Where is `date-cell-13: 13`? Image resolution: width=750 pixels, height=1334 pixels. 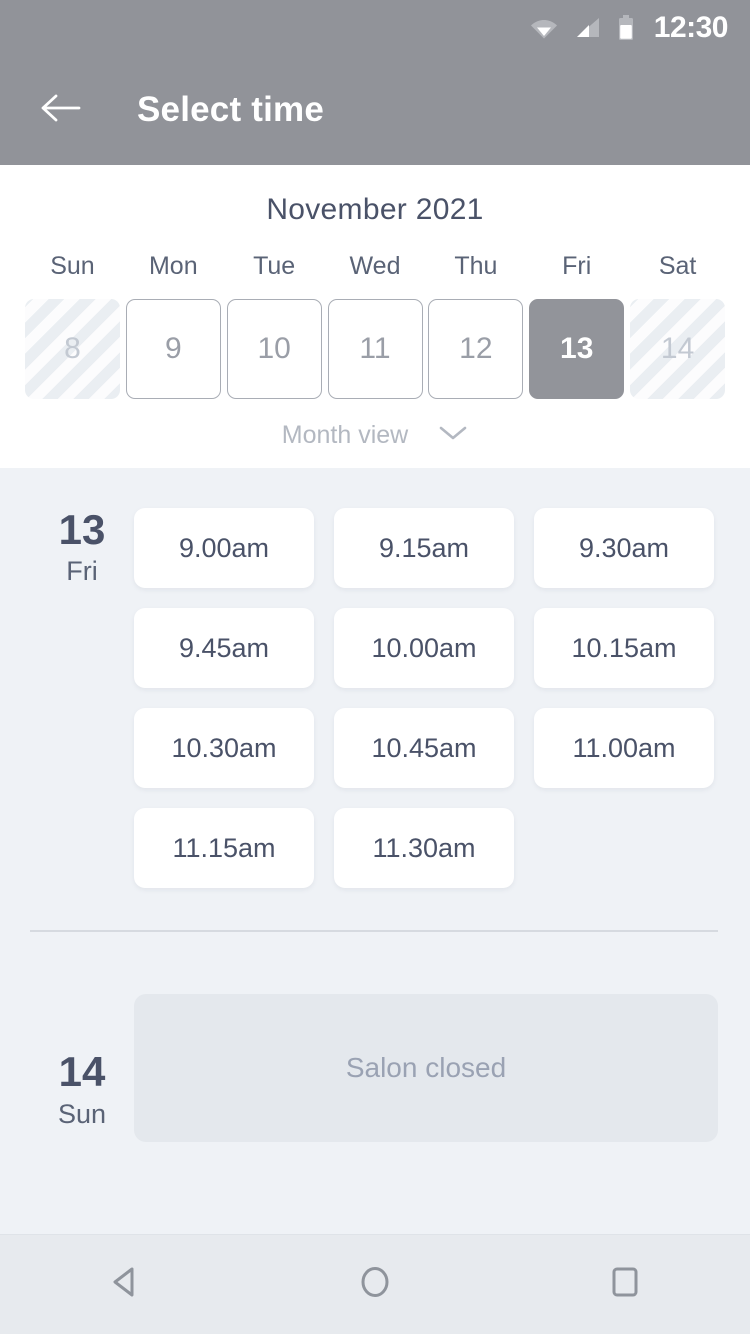 date-cell-13: 13 is located at coordinates (577, 349).